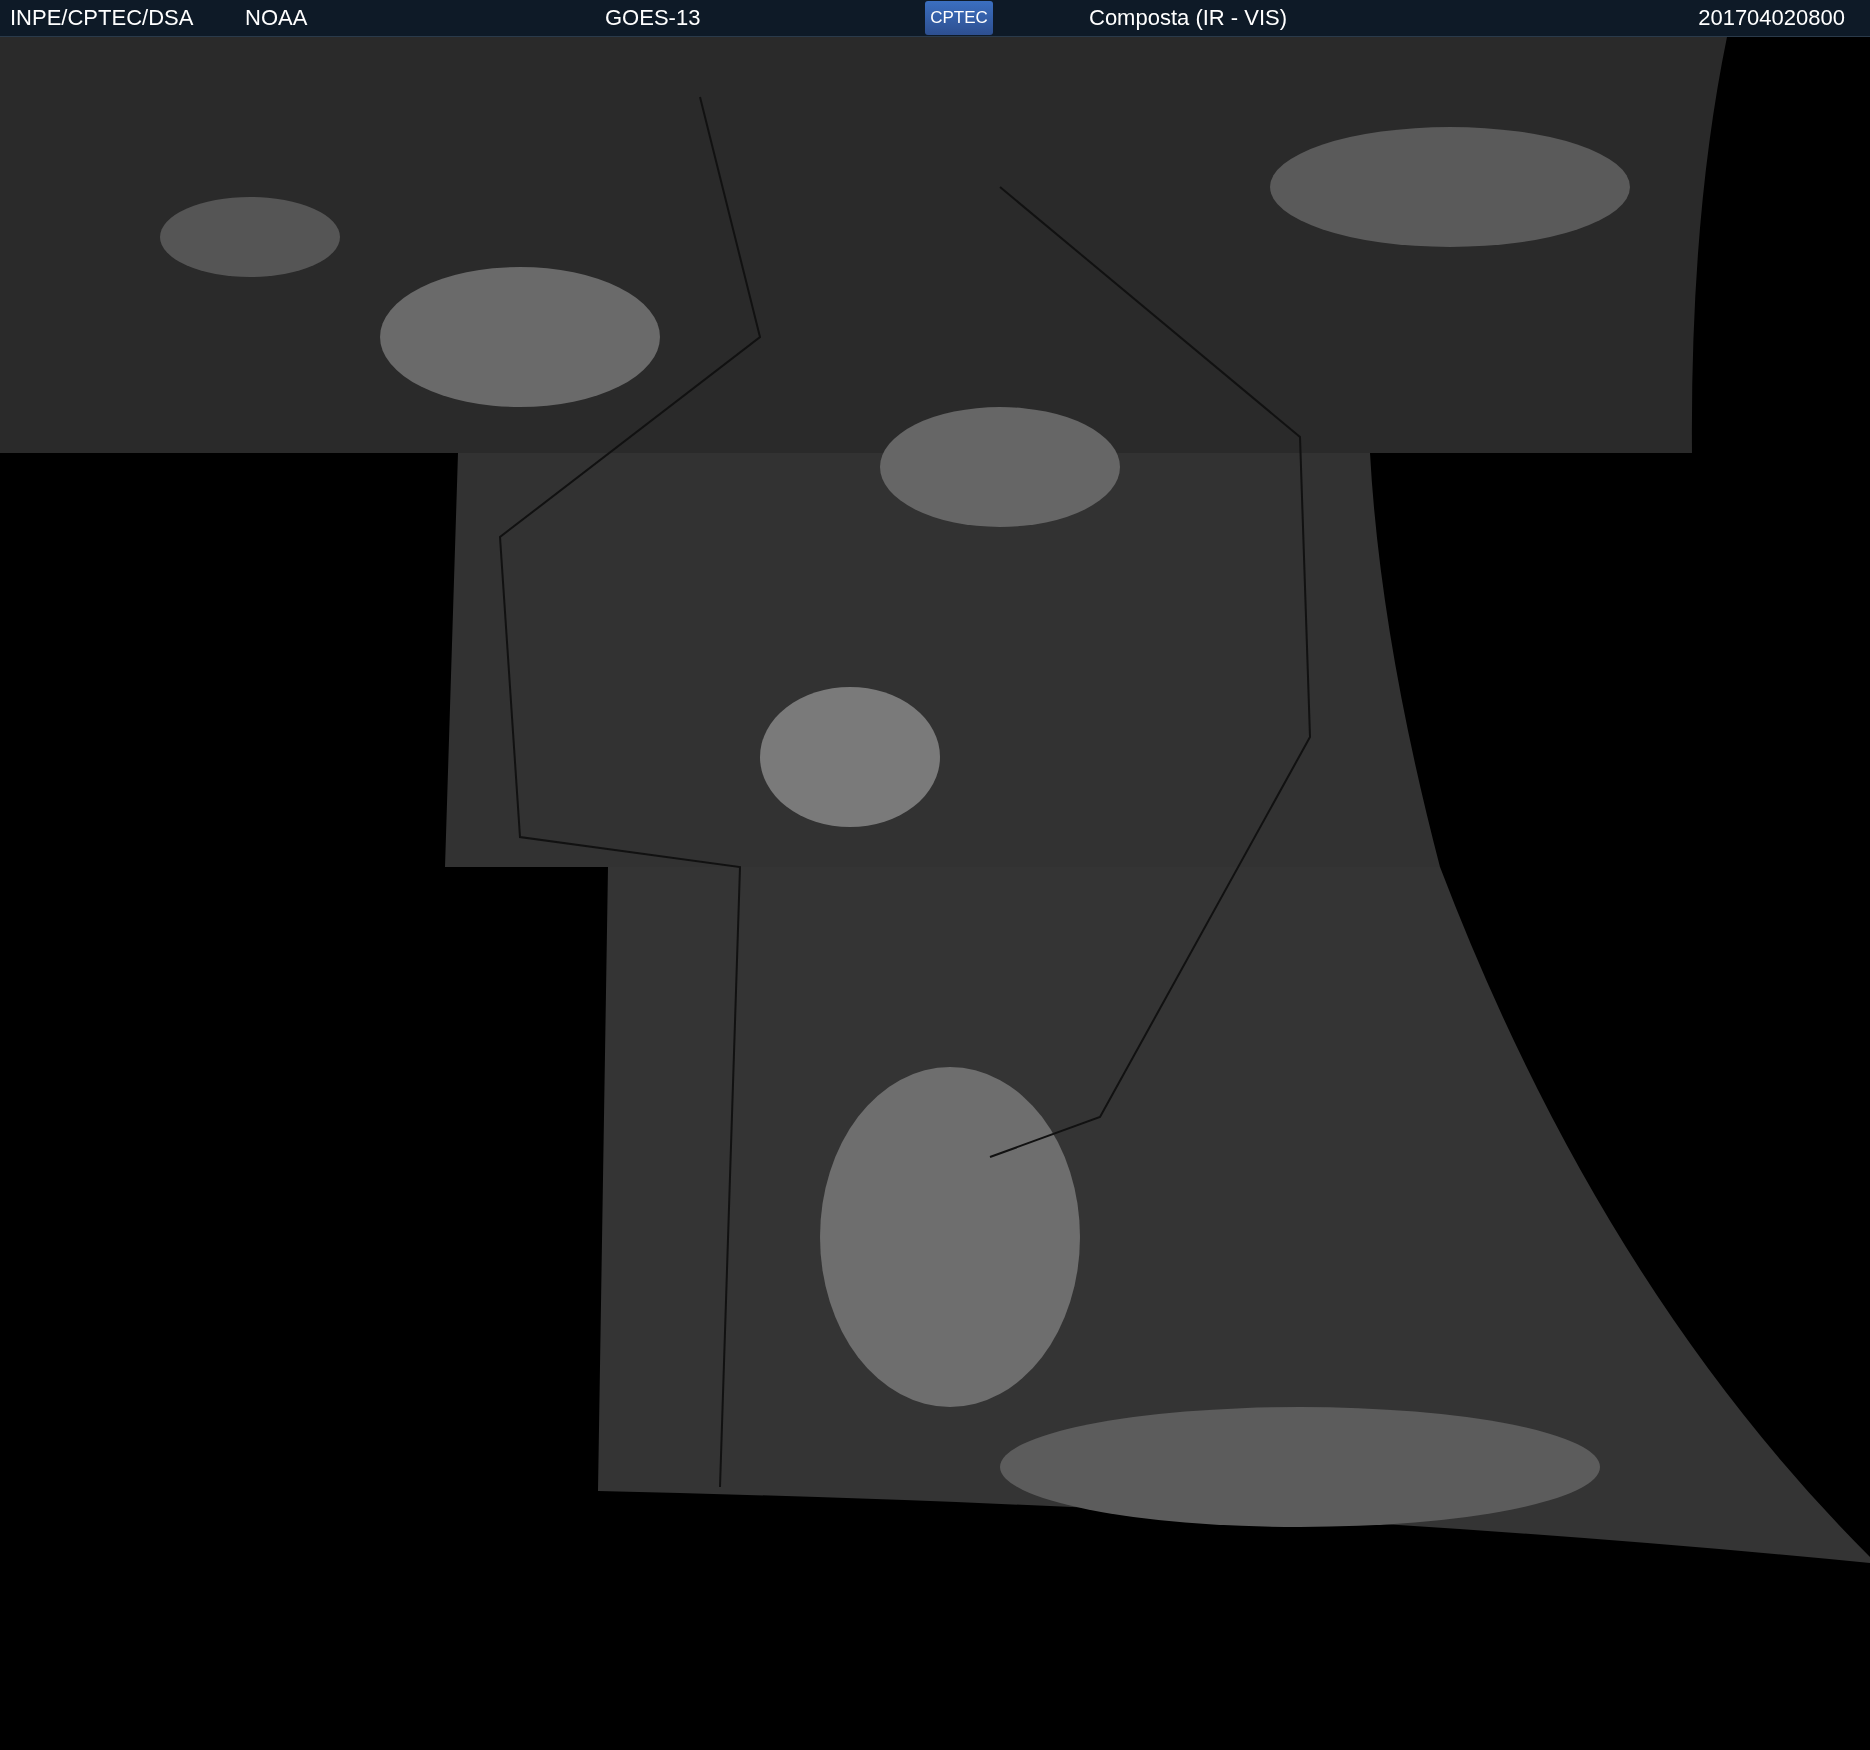 Image resolution: width=1870 pixels, height=1750 pixels. What do you see at coordinates (653, 18) in the screenshot?
I see `satellite-label: GOES-13` at bounding box center [653, 18].